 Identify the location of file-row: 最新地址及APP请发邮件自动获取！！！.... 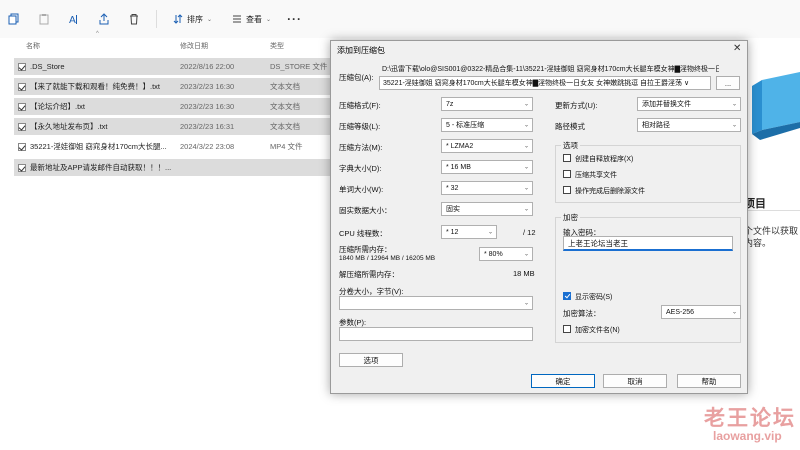
(172, 167).